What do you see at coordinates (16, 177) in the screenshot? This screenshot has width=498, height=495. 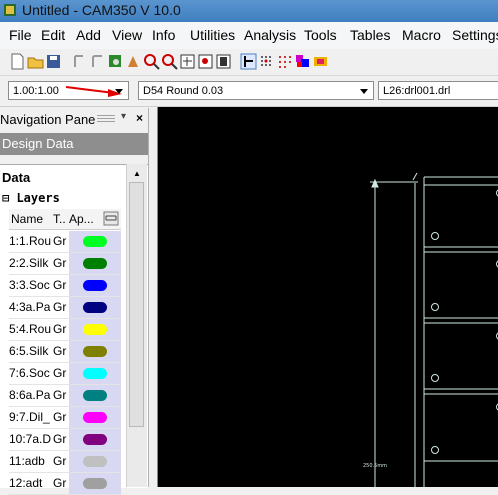 I see `data-label: Data` at bounding box center [16, 177].